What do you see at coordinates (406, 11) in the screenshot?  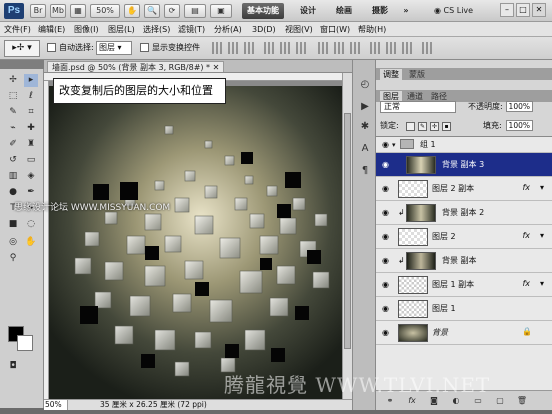 I see `workspace-overflow-button: »` at bounding box center [406, 11].